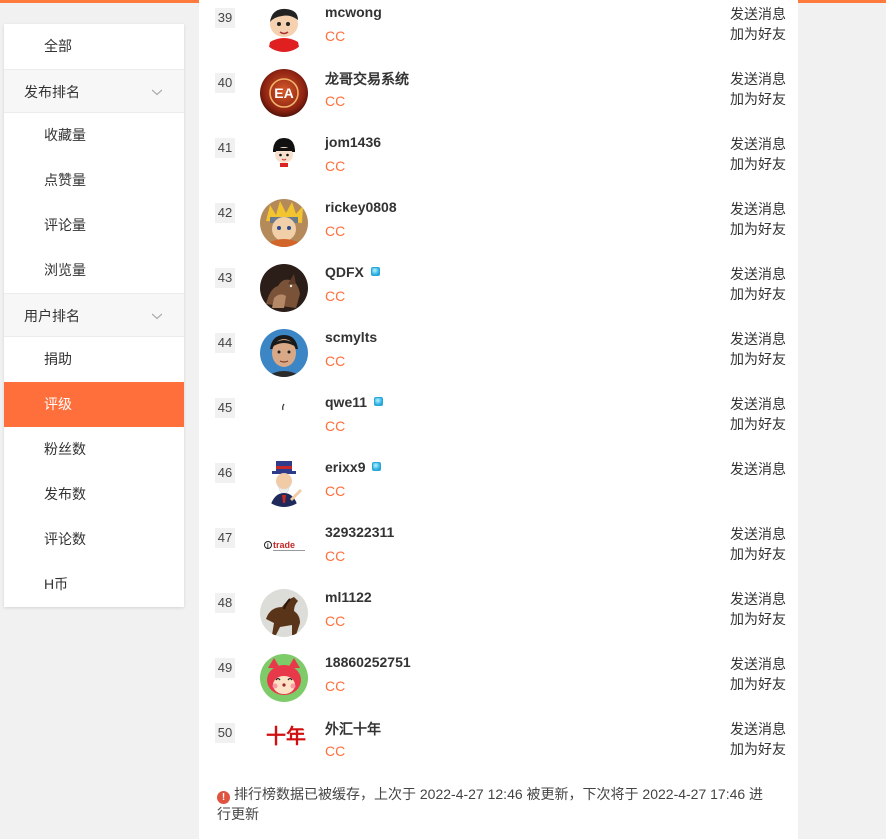 Image resolution: width=886 pixels, height=839 pixels. I want to click on username-text: scmylts, so click(351, 337).